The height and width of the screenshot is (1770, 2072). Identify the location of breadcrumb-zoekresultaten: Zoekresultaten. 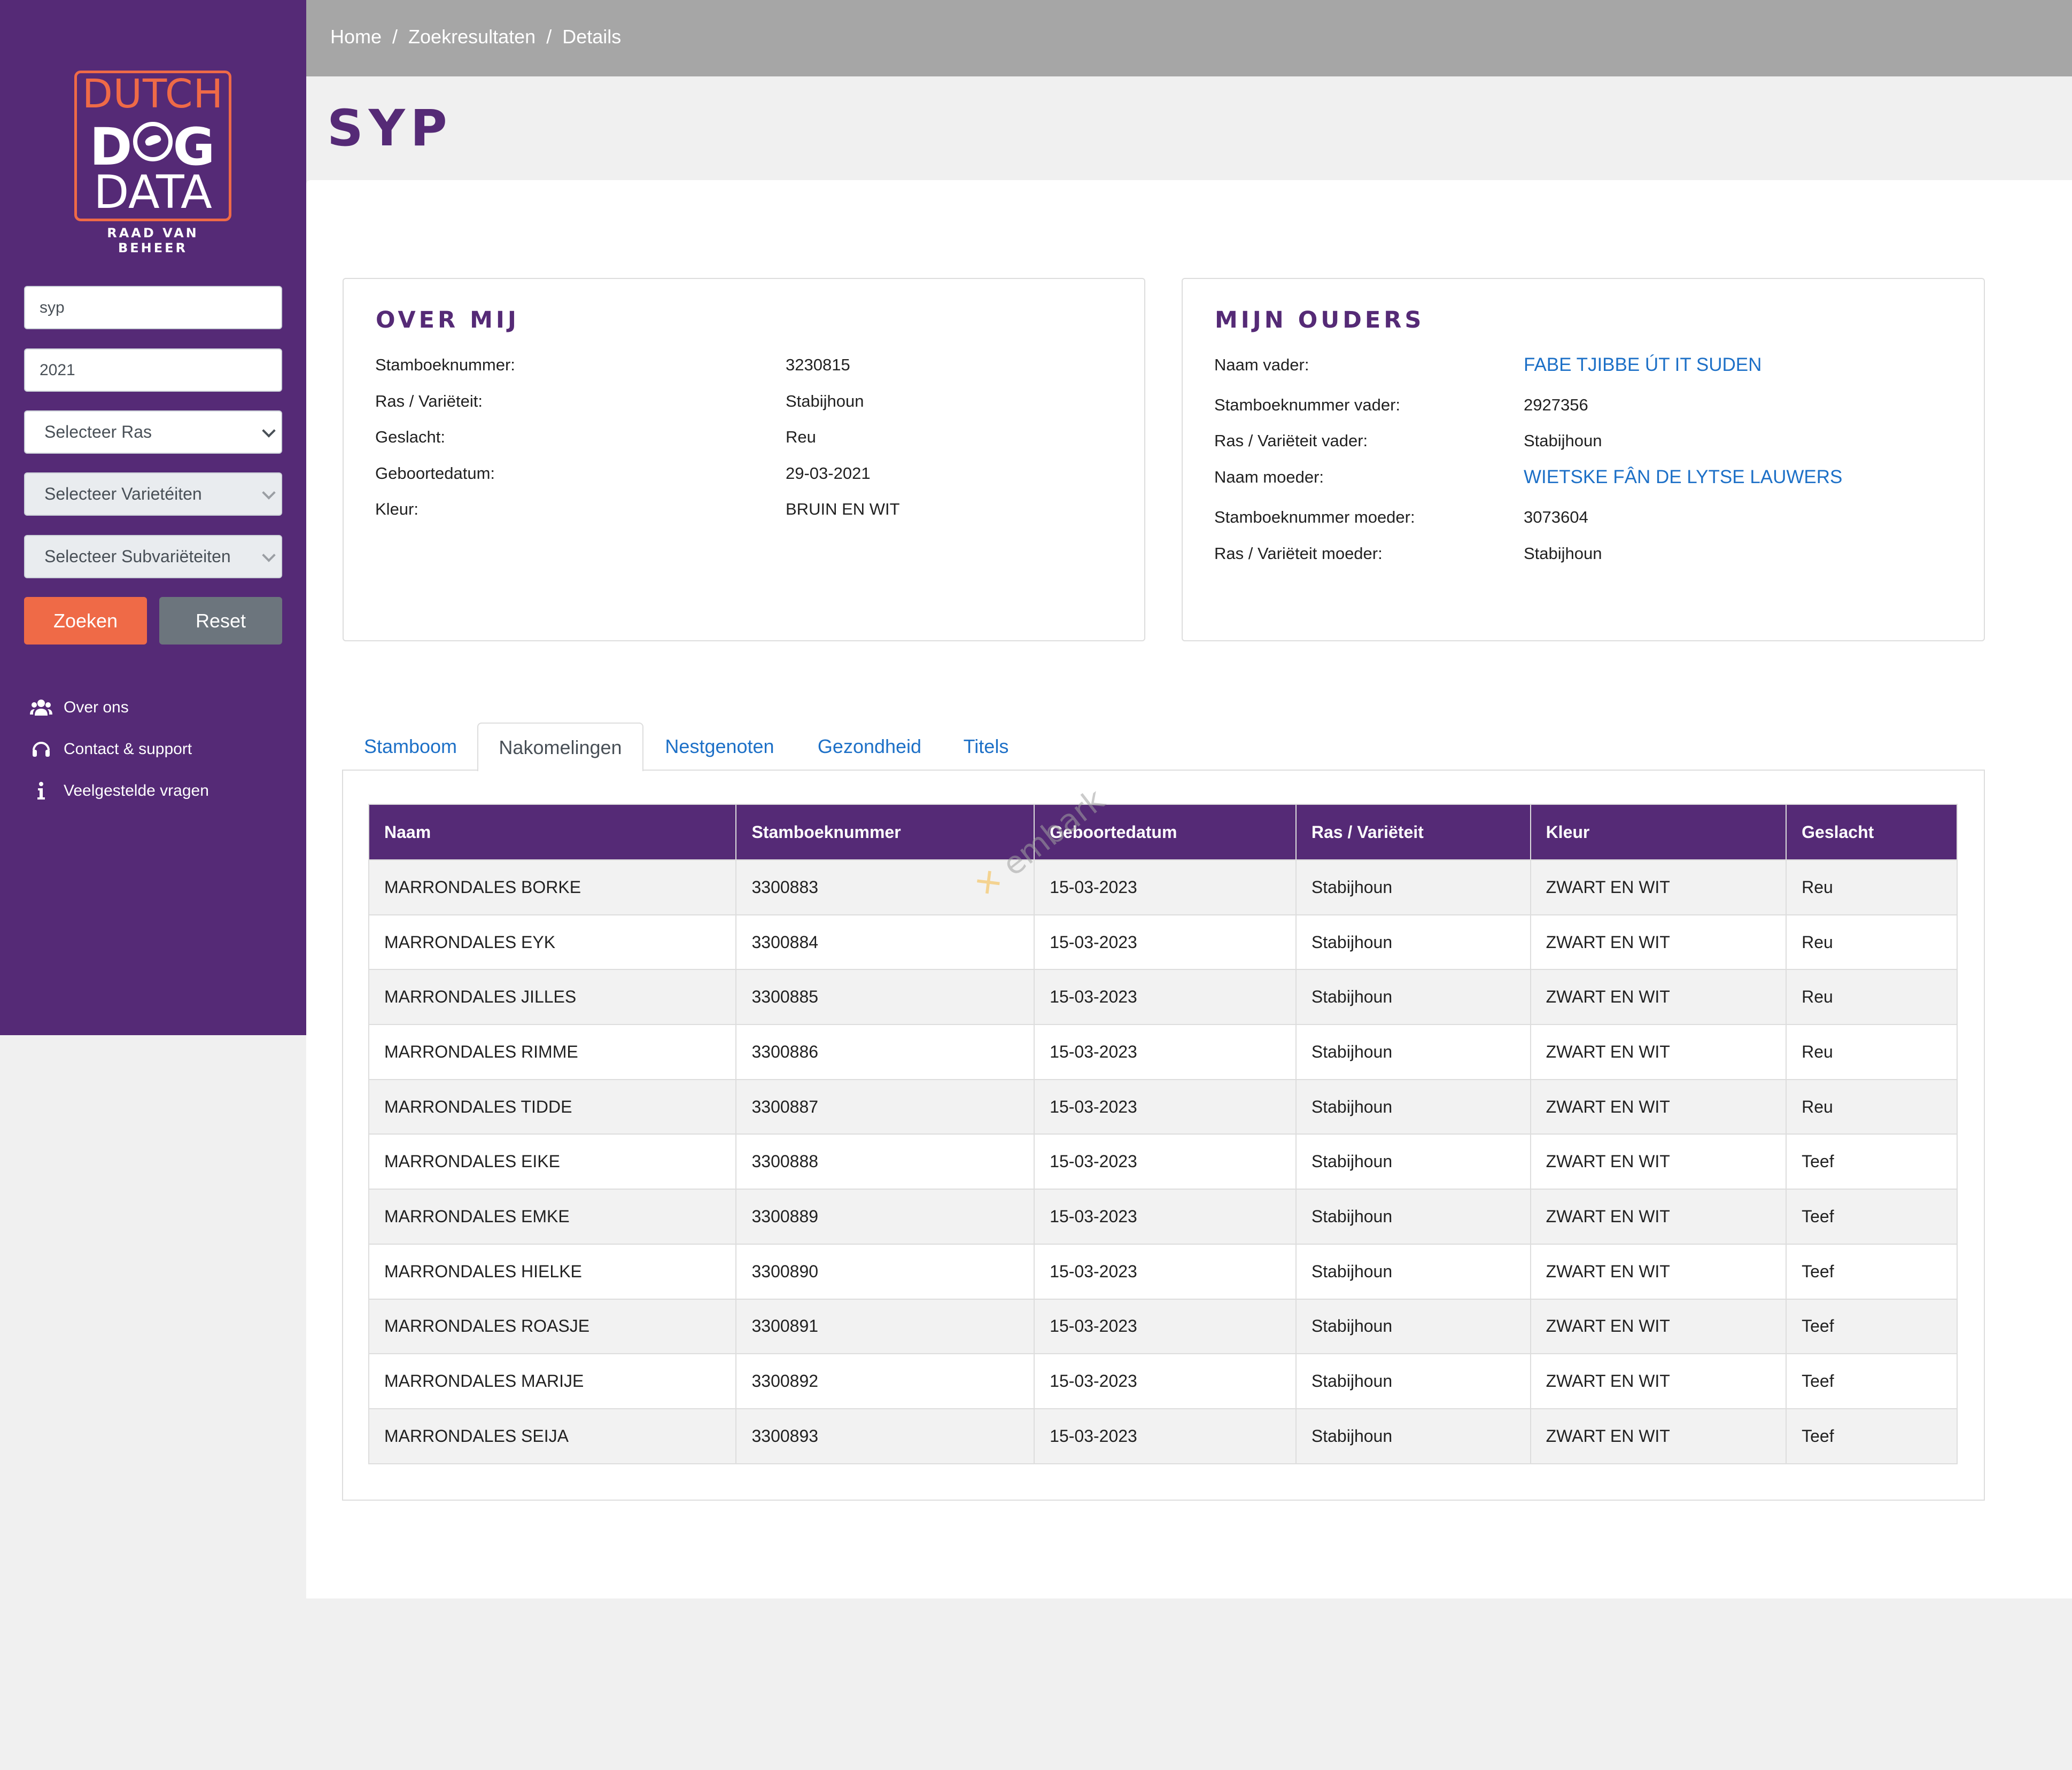
(472, 37).